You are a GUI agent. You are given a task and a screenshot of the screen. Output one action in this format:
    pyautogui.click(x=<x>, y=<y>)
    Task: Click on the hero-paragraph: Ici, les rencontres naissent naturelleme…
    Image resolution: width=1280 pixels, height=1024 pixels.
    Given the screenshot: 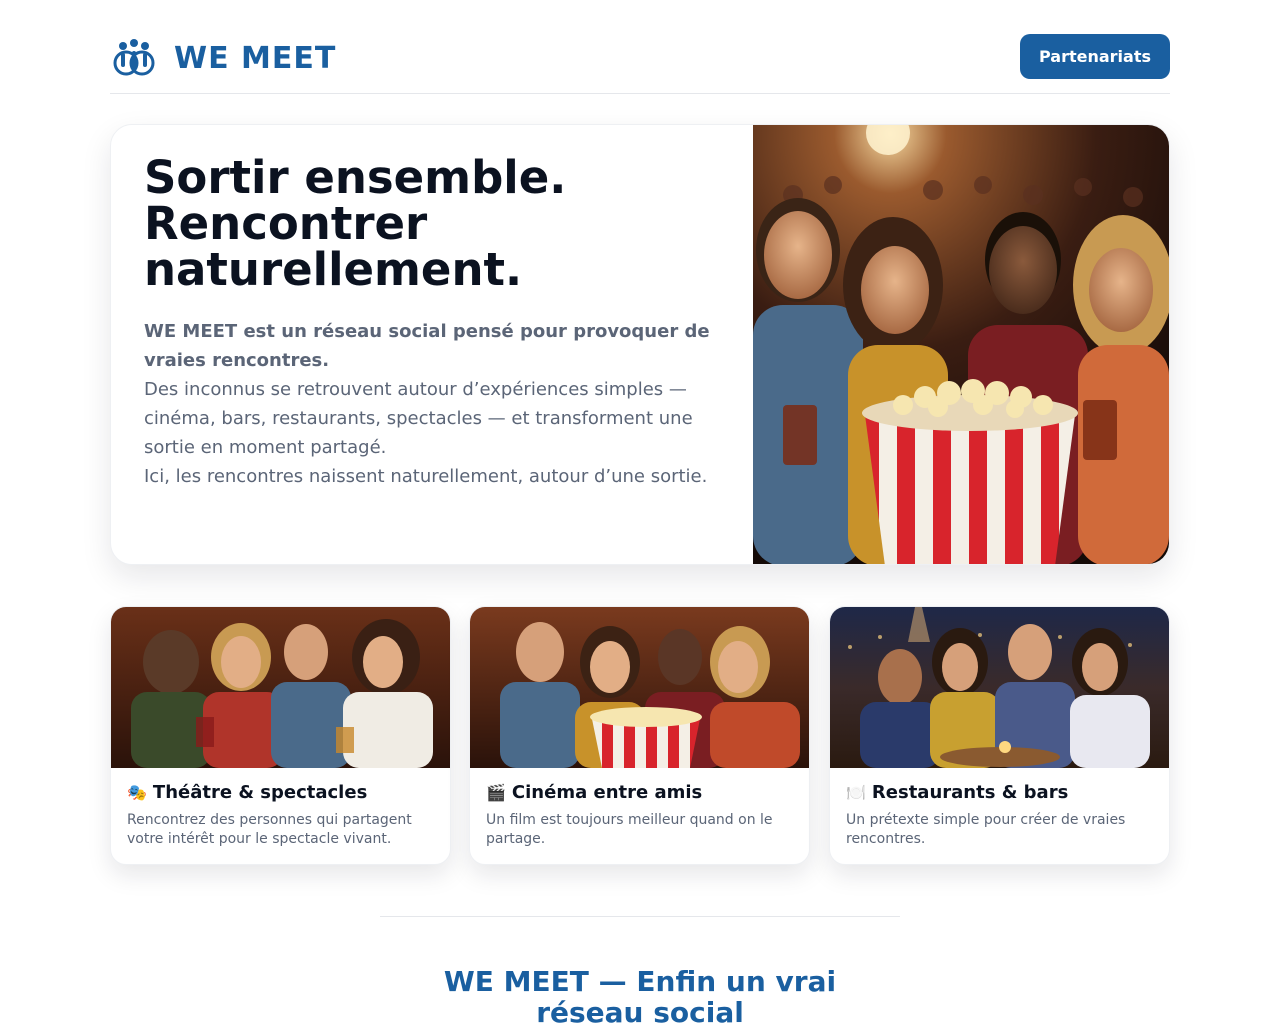 What is the action you would take?
    pyautogui.click(x=426, y=476)
    